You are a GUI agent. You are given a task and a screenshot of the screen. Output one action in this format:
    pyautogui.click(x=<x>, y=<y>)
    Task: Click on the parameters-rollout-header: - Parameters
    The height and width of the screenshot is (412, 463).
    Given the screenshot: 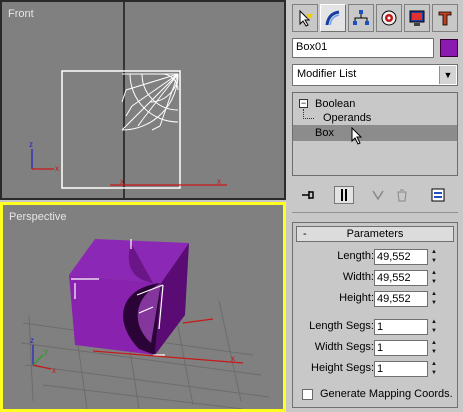 What is the action you would take?
    pyautogui.click(x=375, y=234)
    